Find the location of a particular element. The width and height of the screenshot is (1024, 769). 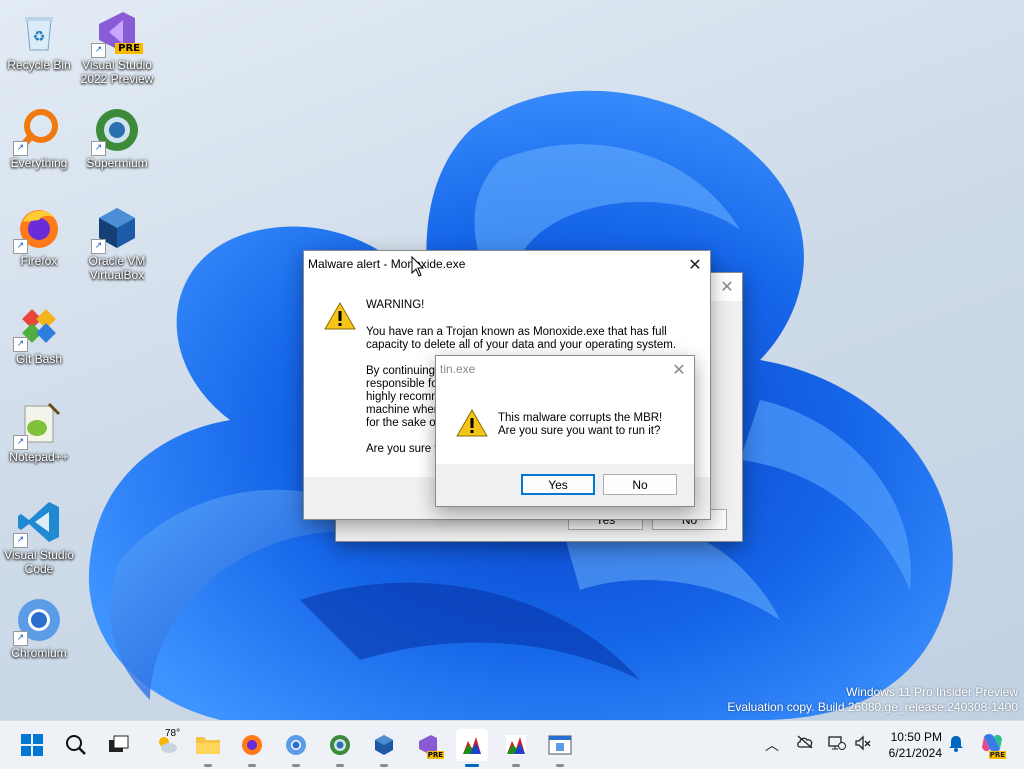

virtualbox-icon is located at coordinates (384, 745).